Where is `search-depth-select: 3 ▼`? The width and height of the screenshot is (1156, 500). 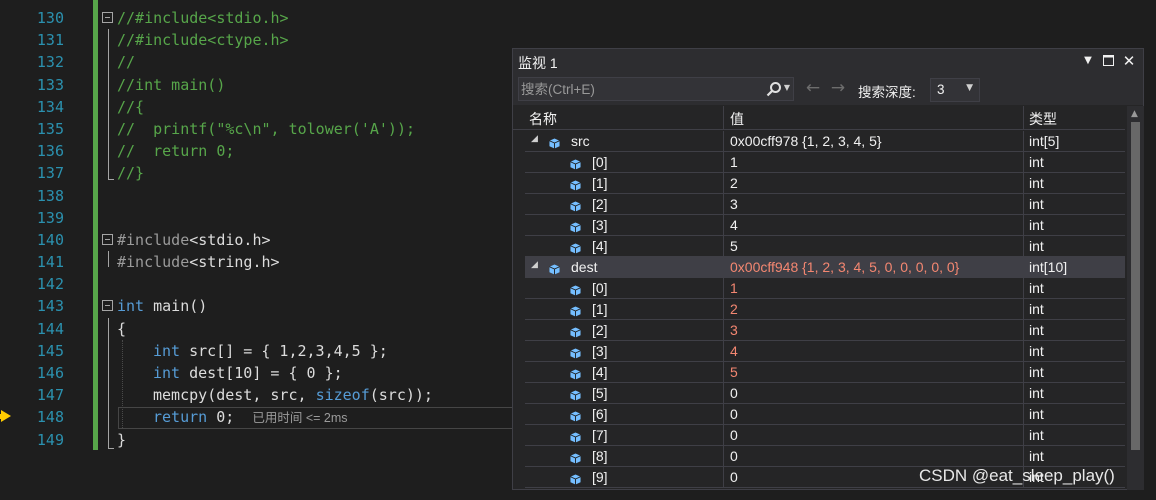
search-depth-select: 3 ▼ is located at coordinates (955, 90).